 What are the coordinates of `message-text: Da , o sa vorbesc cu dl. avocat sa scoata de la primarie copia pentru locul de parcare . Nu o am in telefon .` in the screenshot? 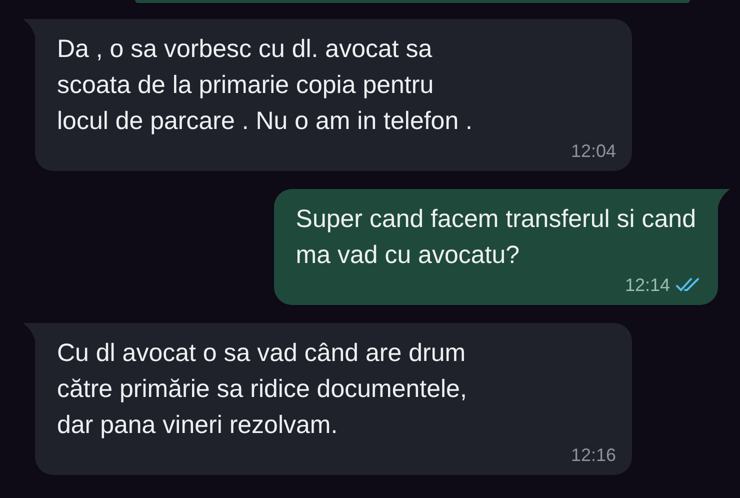 It's located at (265, 85).